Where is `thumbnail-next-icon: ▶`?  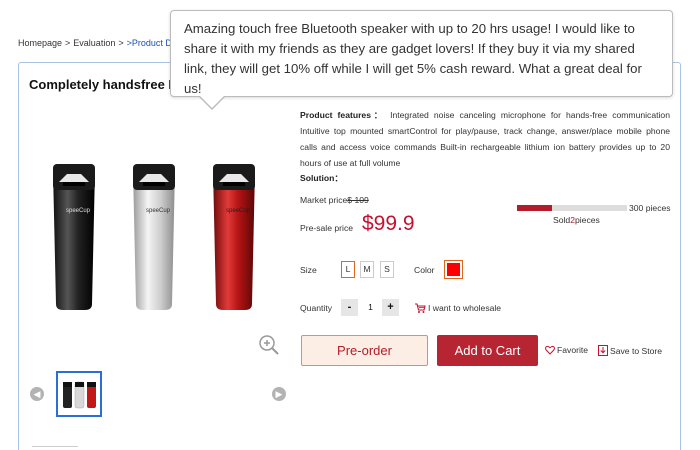 thumbnail-next-icon: ▶ is located at coordinates (279, 394).